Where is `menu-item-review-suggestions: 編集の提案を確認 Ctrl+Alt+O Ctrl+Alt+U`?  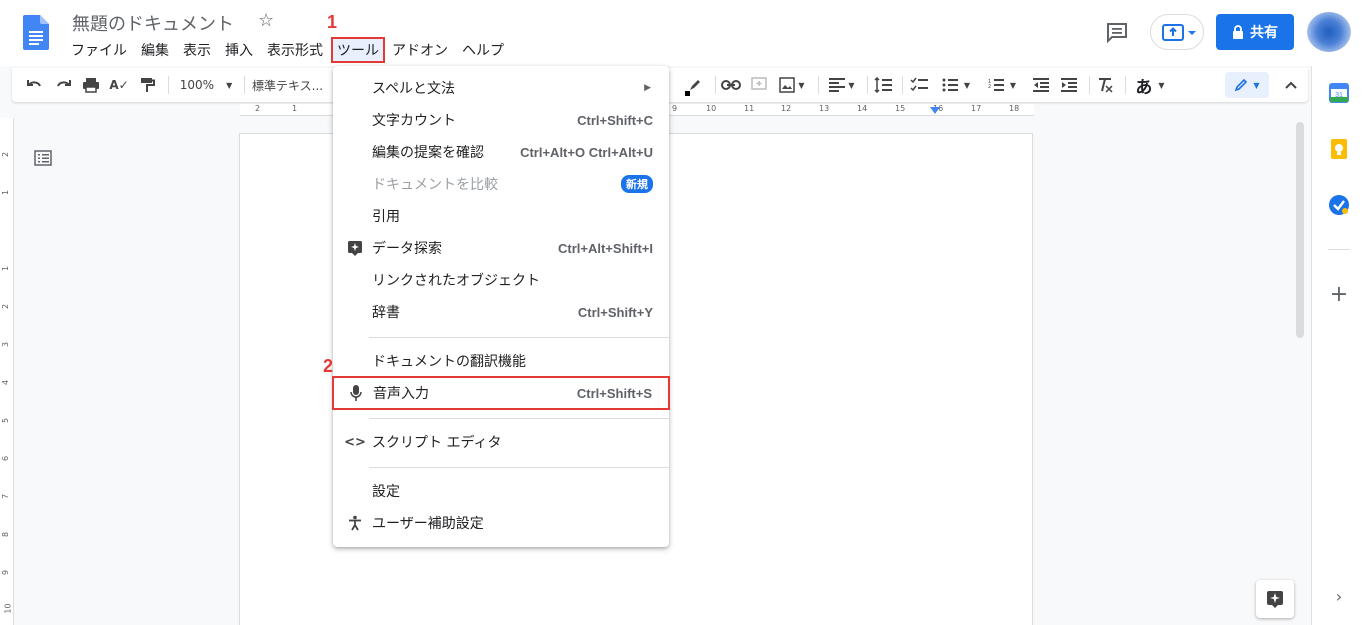 menu-item-review-suggestions: 編集の提案を確認 Ctrl+Alt+O Ctrl+Alt+U is located at coordinates (501, 152).